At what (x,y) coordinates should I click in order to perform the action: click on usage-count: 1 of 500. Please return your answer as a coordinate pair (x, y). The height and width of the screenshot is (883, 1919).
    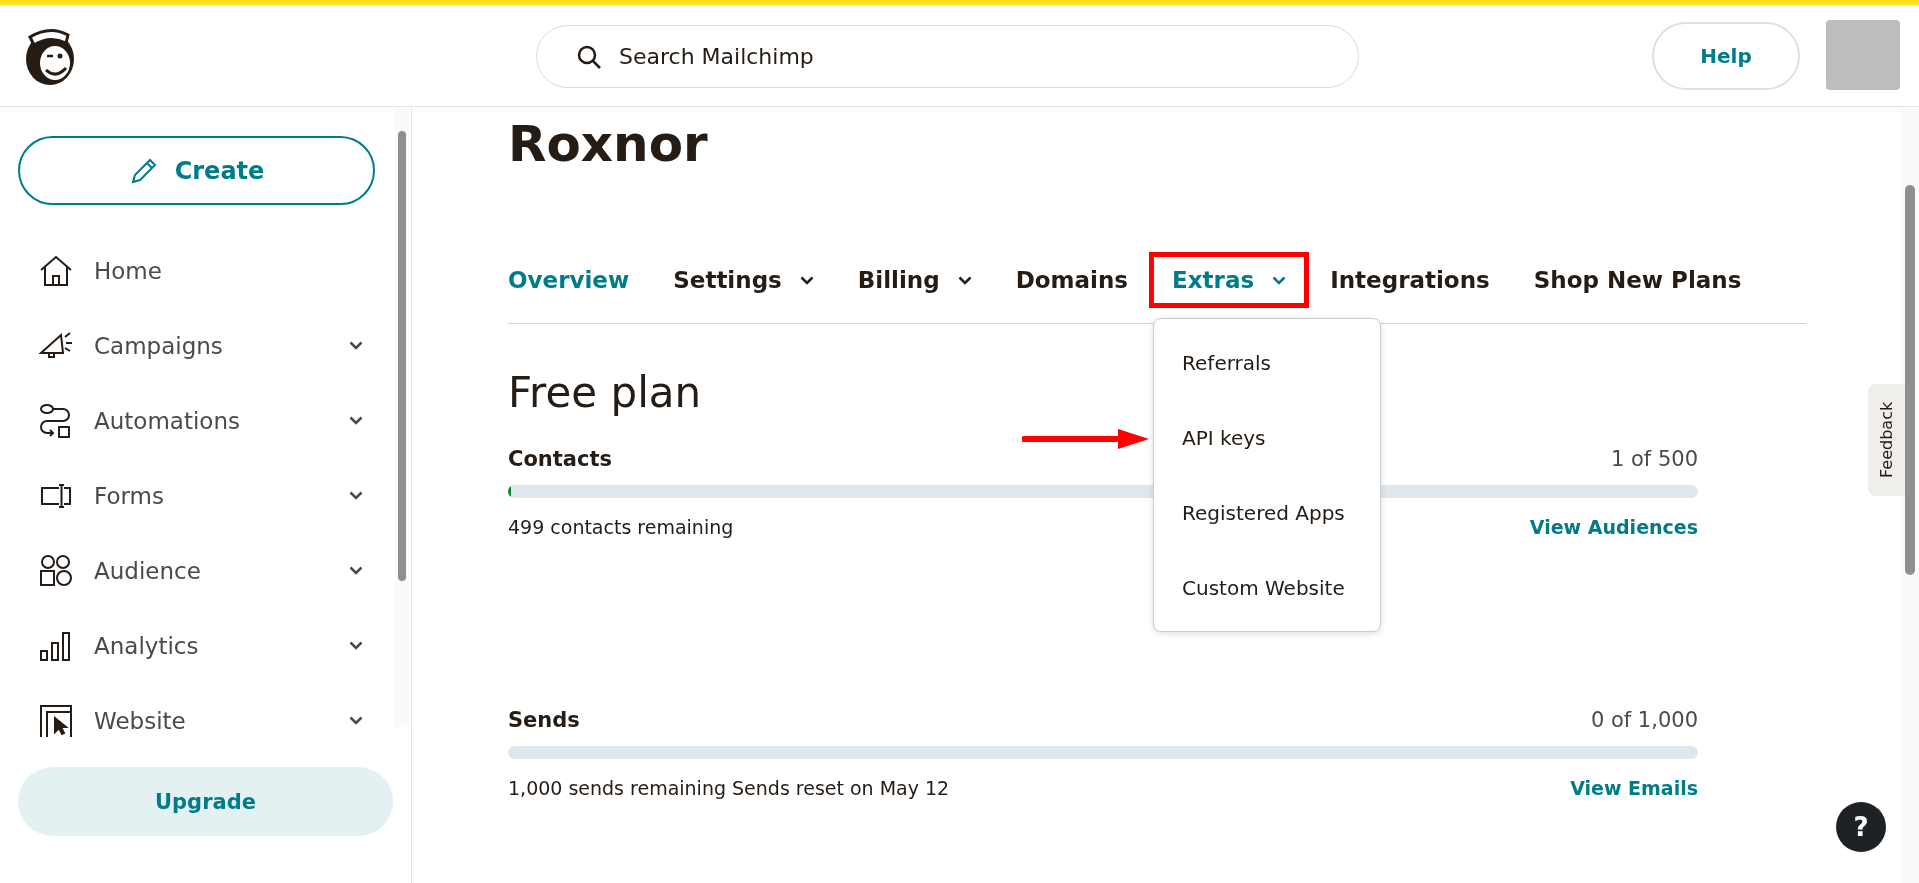
    Looking at the image, I should click on (1654, 459).